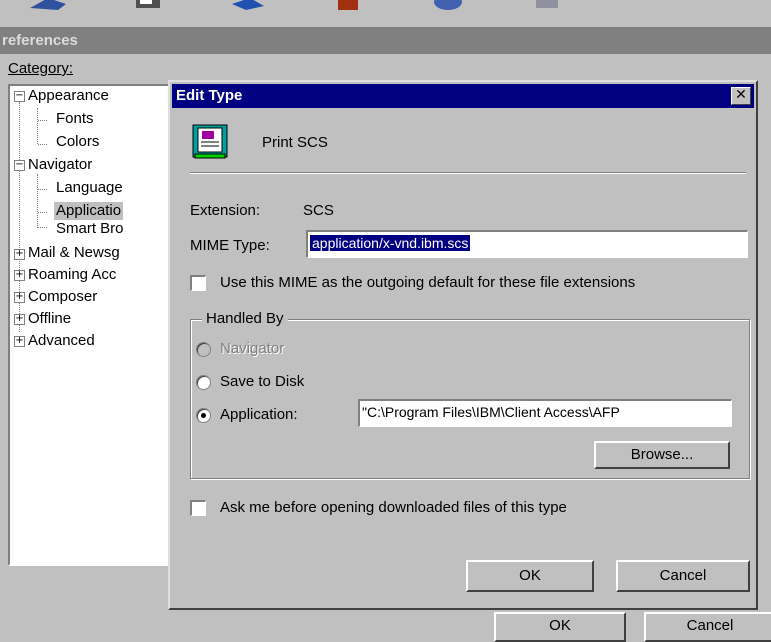 Image resolution: width=771 pixels, height=642 pixels. I want to click on file-type-name: Print SCS, so click(295, 142).